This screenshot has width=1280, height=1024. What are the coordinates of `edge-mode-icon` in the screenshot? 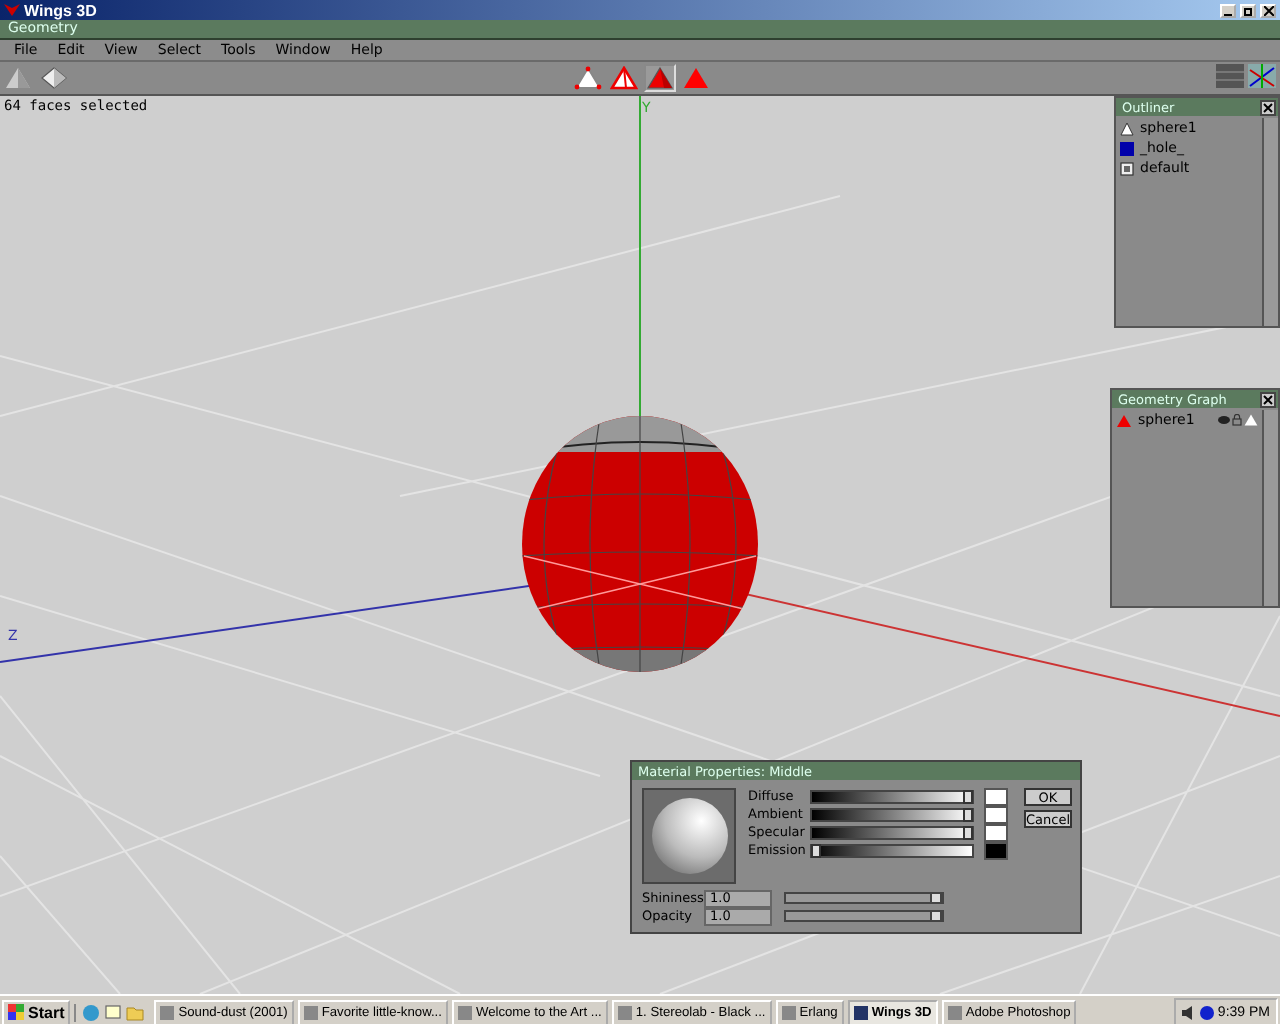 It's located at (624, 78).